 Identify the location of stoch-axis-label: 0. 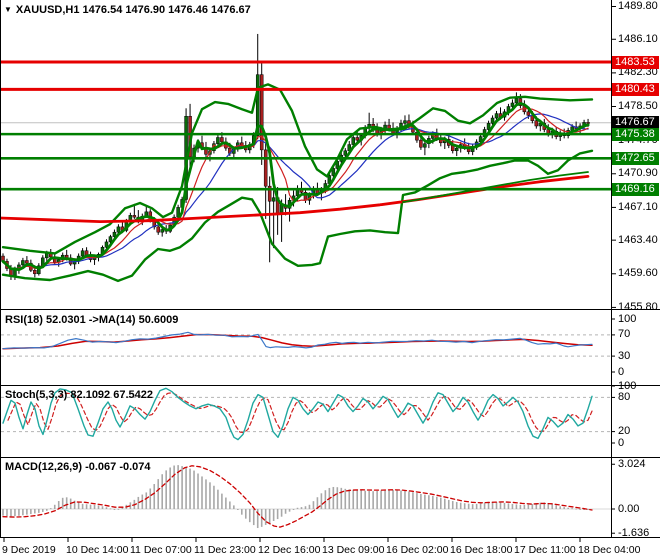
(621, 442).